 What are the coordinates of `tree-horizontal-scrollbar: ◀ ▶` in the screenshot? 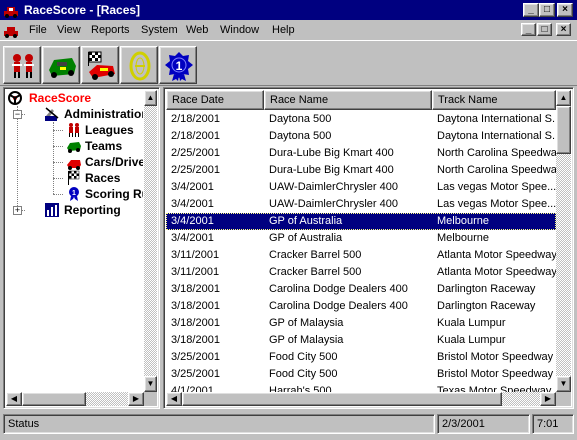 It's located at (75, 399).